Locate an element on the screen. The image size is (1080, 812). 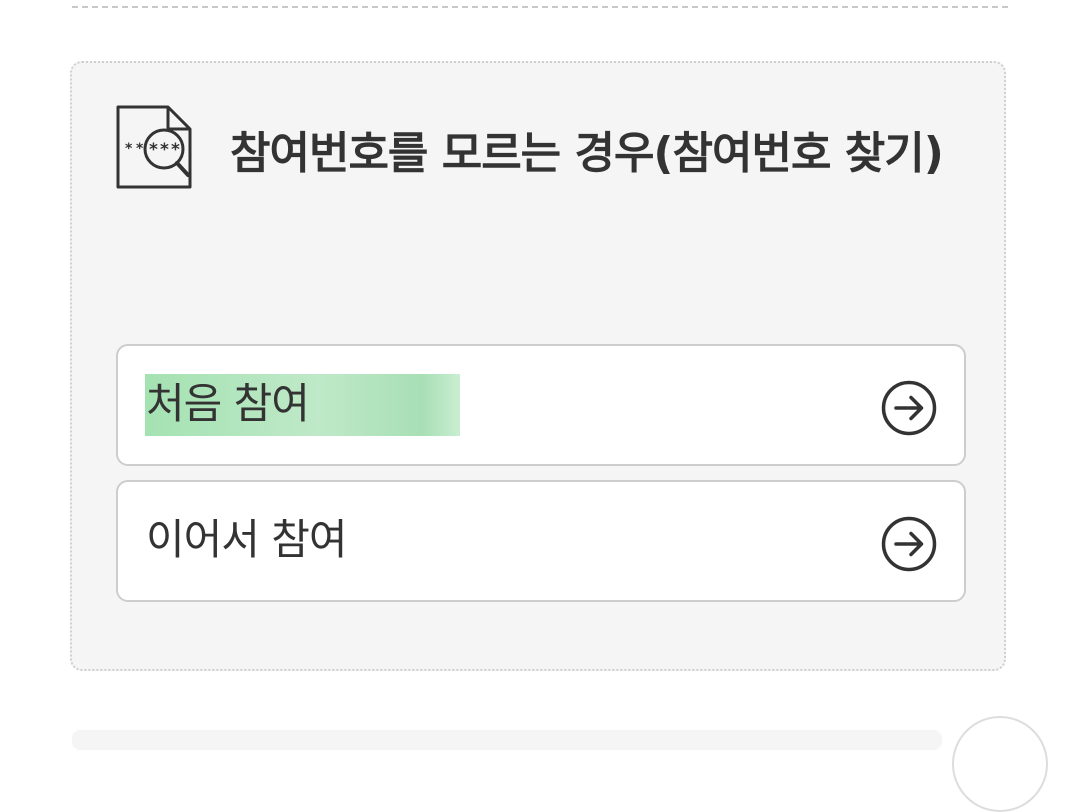
next-card-partial is located at coordinates (507, 740).